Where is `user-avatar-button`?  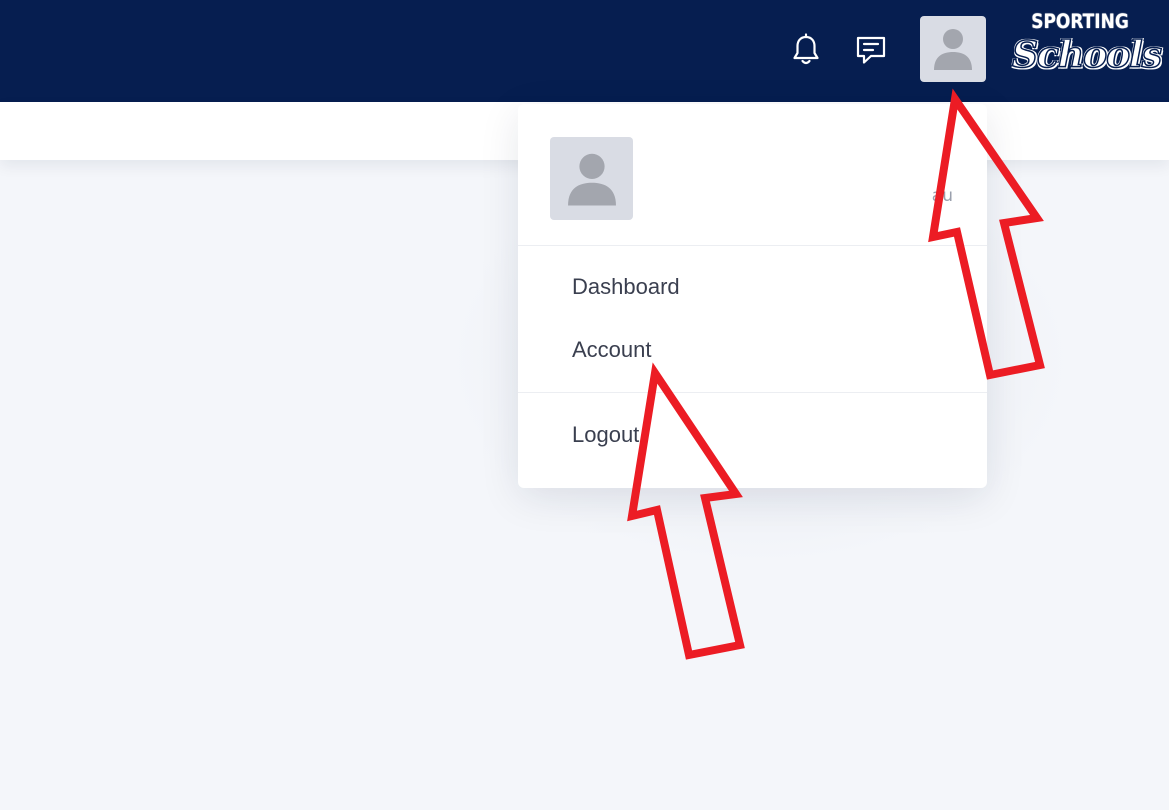 user-avatar-button is located at coordinates (953, 49).